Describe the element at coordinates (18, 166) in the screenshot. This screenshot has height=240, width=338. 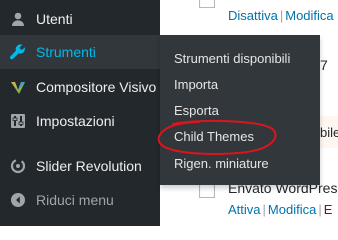
I see `slider-revolution-icon` at that location.